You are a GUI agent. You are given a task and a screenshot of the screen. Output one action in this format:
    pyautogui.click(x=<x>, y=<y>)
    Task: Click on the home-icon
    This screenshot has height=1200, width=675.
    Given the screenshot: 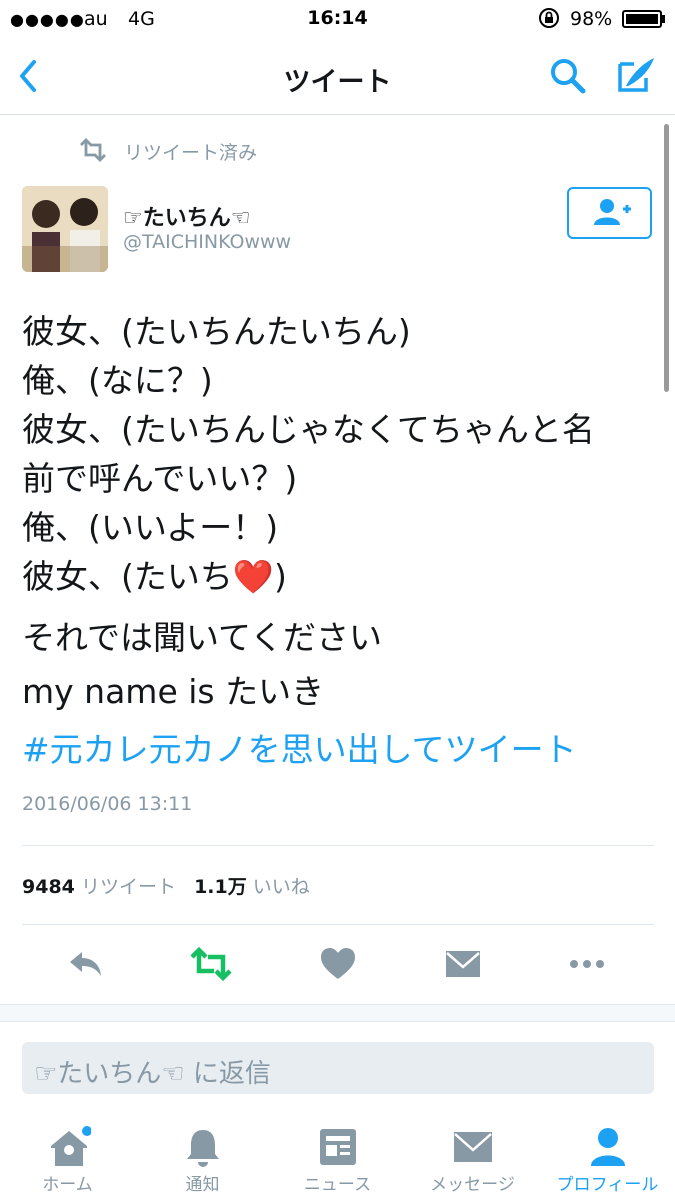 What is the action you would take?
    pyautogui.click(x=71, y=1146)
    